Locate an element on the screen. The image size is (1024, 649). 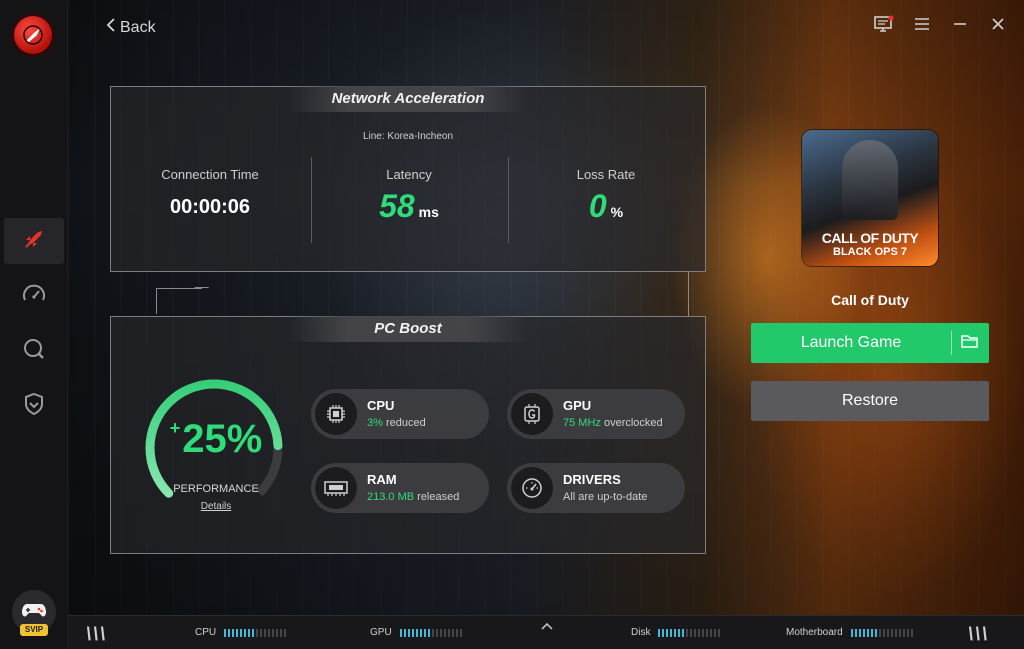
latency-value: 58 is located at coordinates (397, 206).